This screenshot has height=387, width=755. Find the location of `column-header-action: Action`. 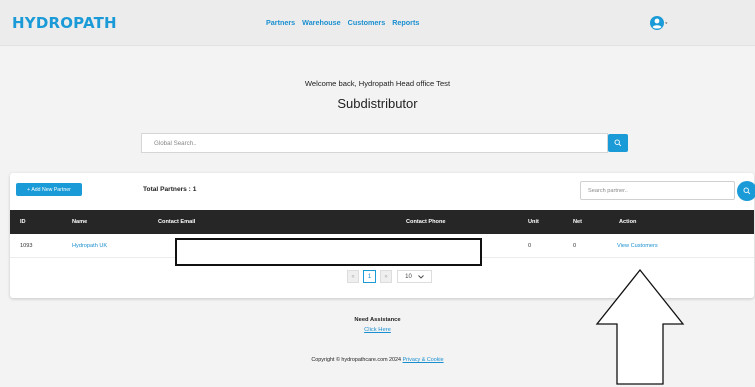

column-header-action: Action is located at coordinates (628, 222).